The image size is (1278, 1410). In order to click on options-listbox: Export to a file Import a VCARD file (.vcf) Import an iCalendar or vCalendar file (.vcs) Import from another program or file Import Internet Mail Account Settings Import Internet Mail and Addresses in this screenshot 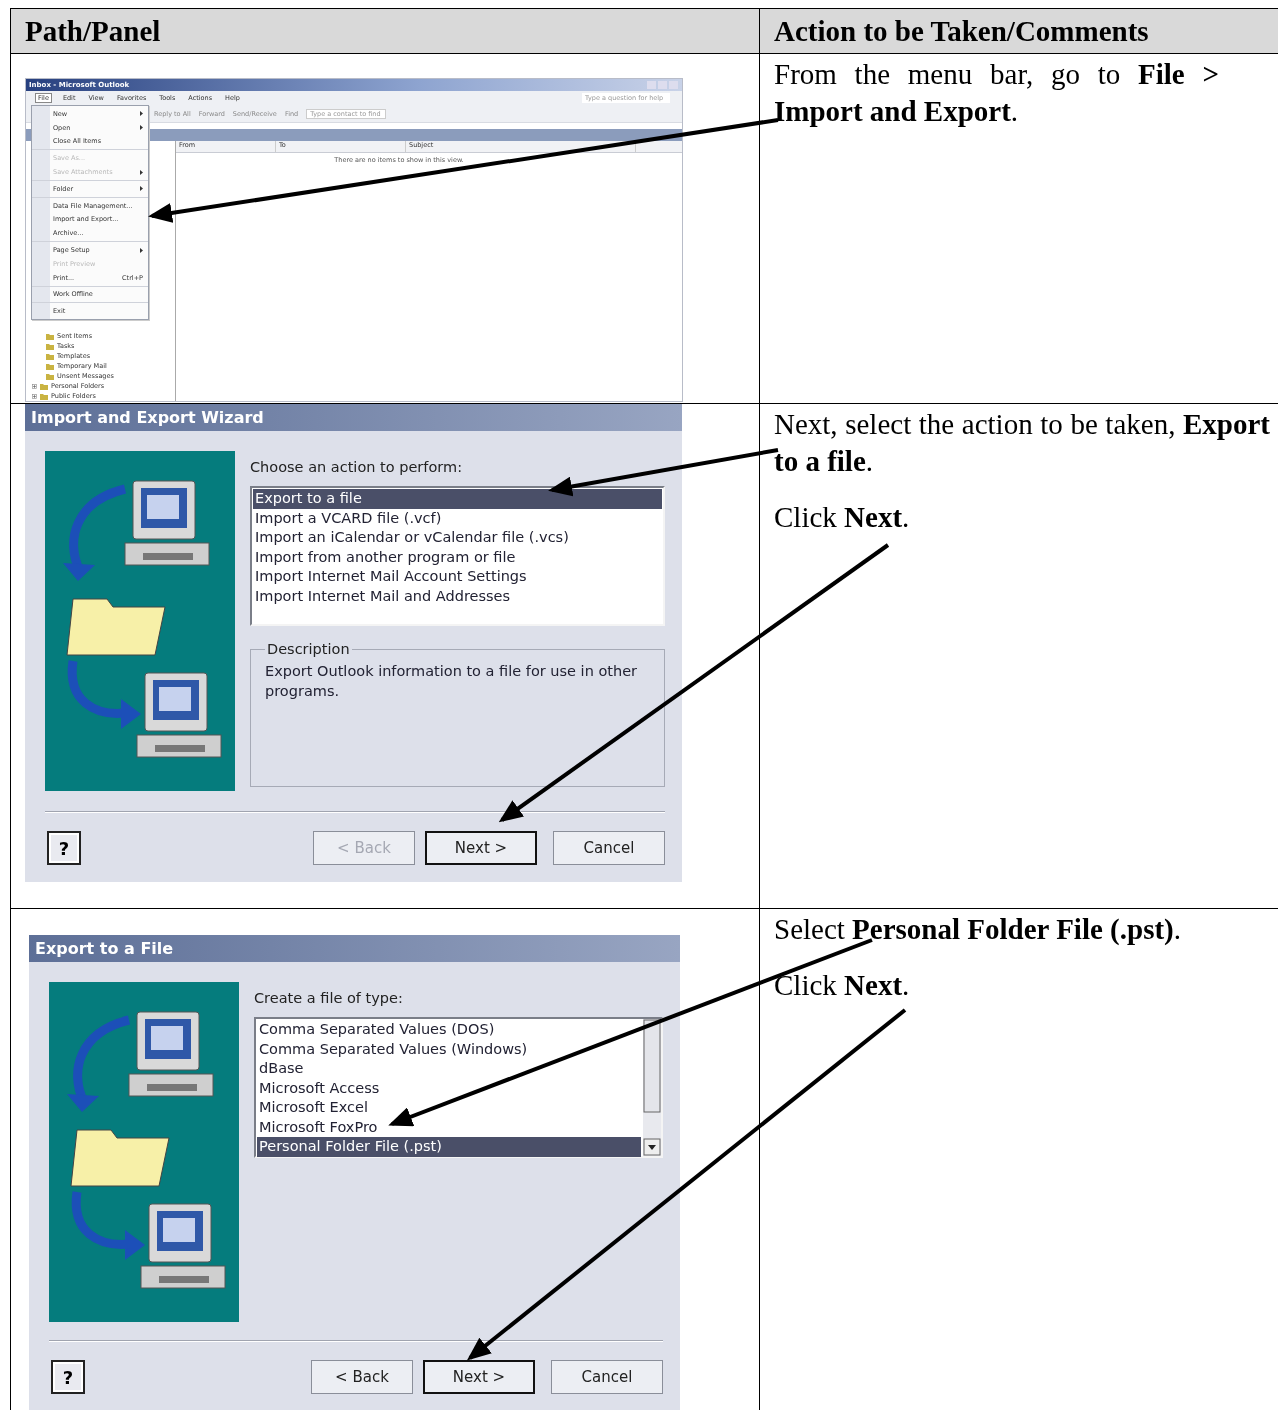, I will do `click(457, 556)`.